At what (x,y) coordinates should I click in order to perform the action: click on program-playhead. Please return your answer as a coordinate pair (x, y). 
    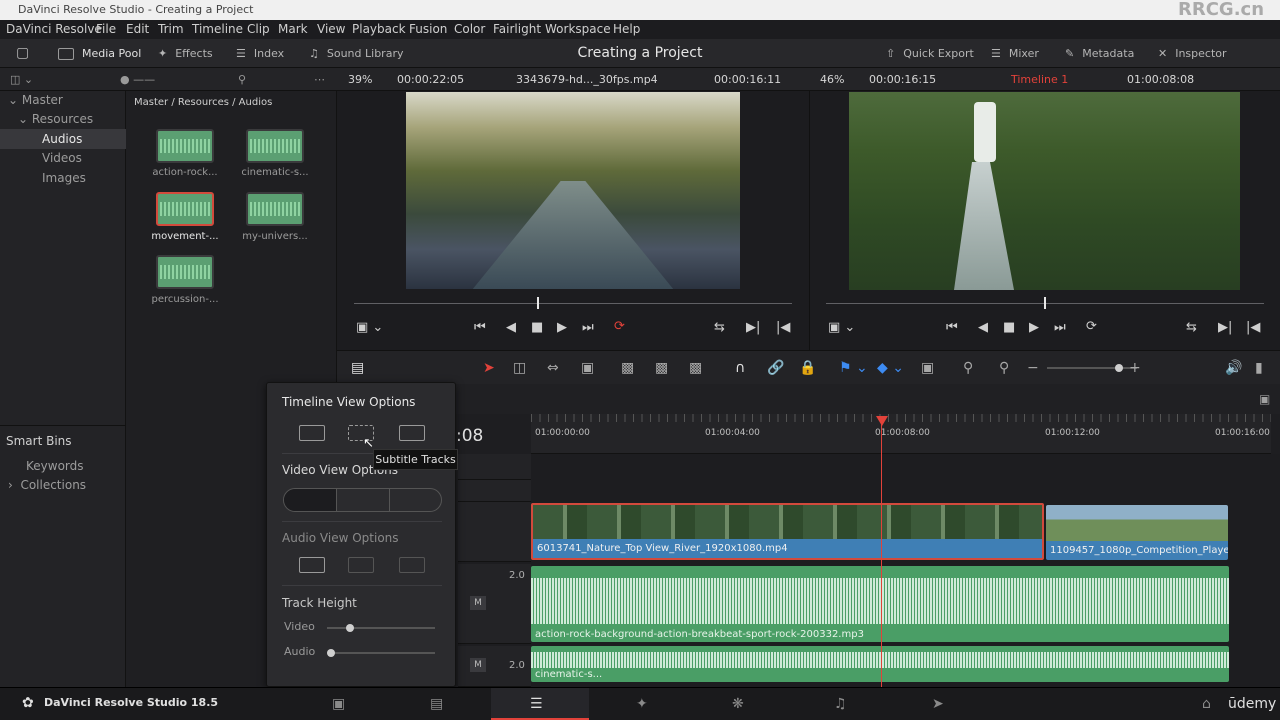
    Looking at the image, I should click on (1045, 303).